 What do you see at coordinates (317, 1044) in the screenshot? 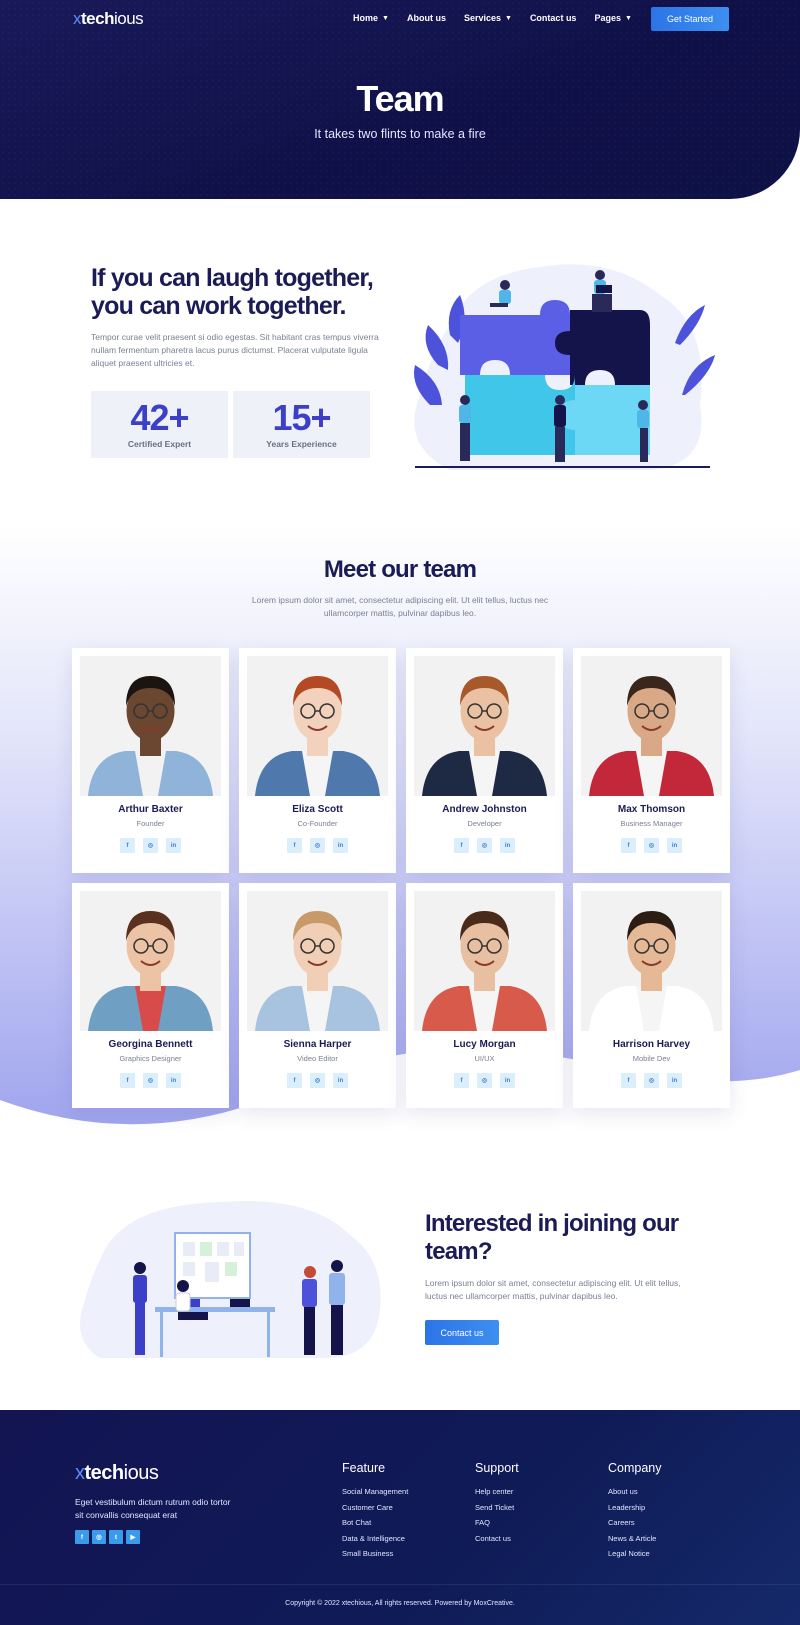
I see `team-member-name: Sienna Harper` at bounding box center [317, 1044].